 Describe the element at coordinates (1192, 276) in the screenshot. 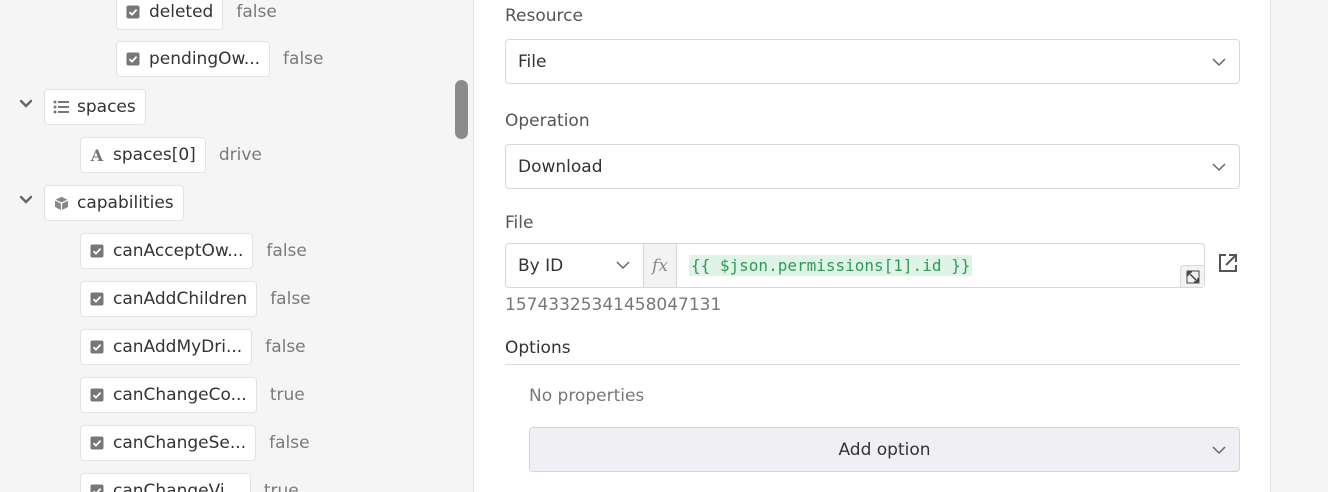

I see `expand-editor-icon` at that location.